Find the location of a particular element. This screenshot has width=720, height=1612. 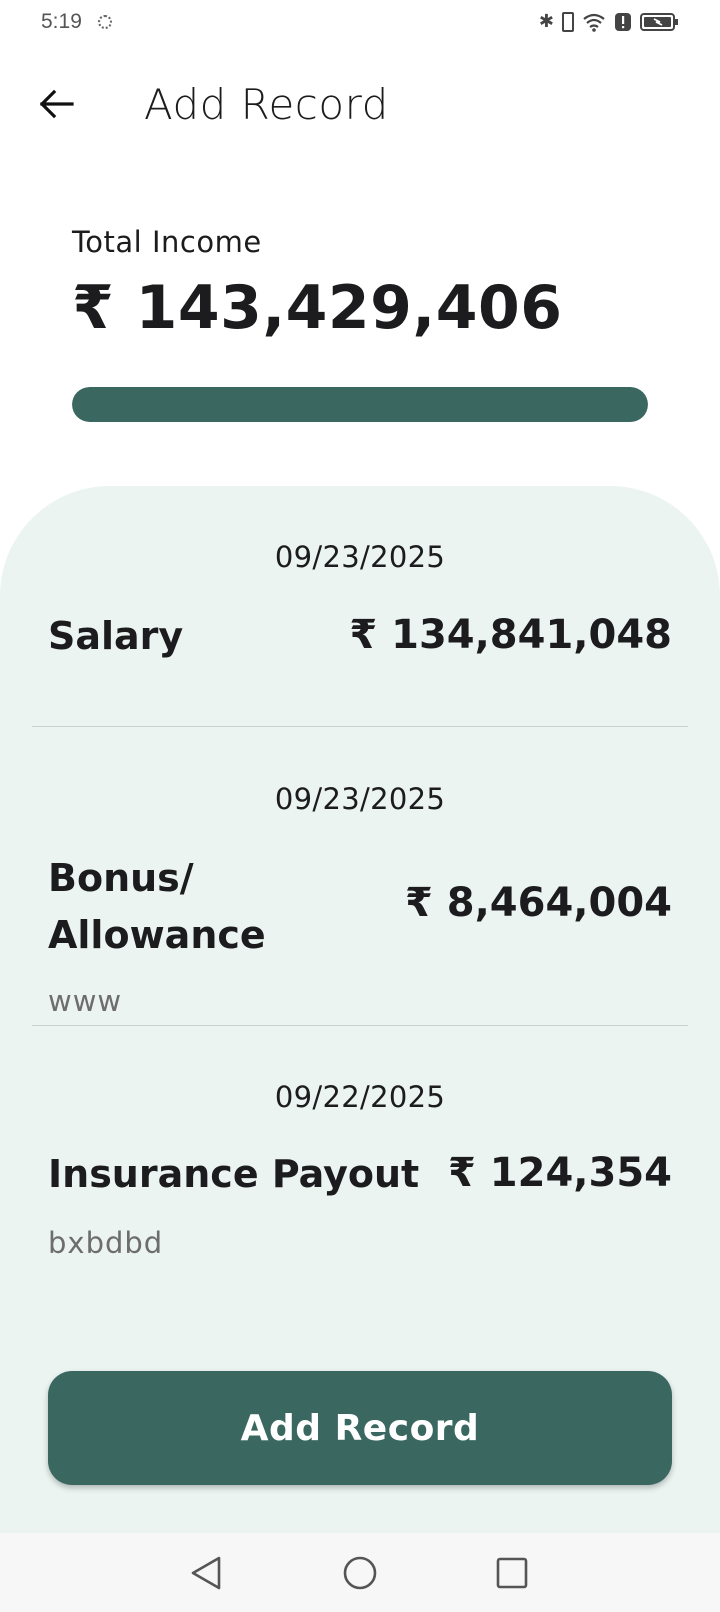

add-record-button: Add Record is located at coordinates (360, 1428).